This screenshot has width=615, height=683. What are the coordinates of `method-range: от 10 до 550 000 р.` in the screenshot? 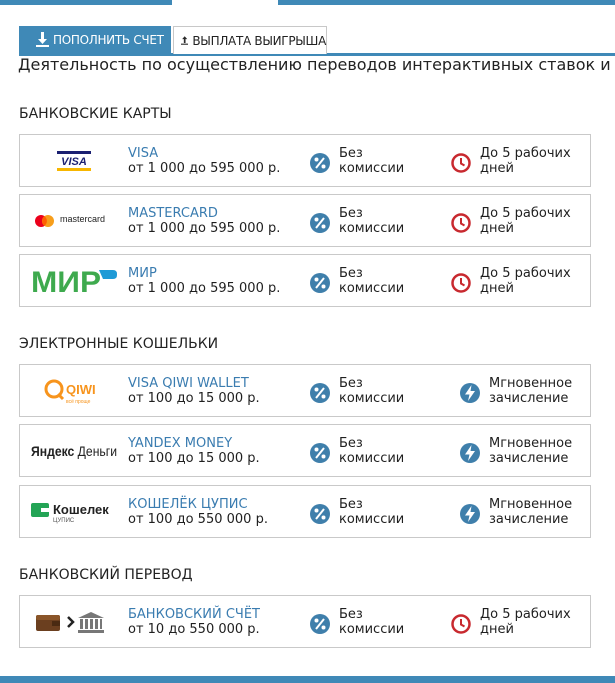 It's located at (194, 629).